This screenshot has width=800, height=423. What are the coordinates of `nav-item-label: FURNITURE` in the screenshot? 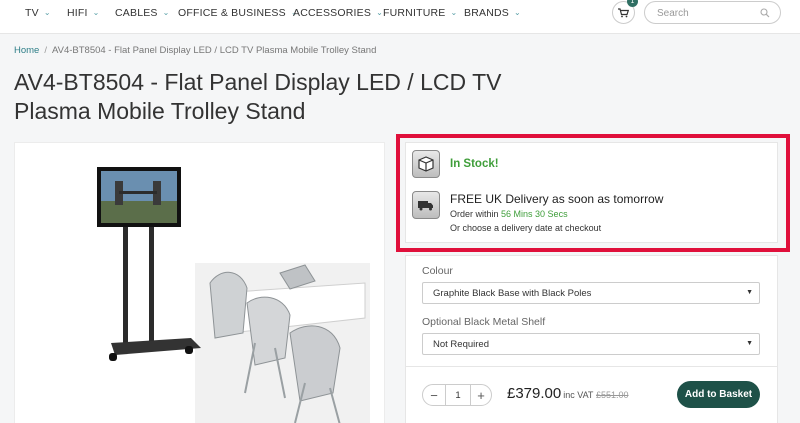 It's located at (414, 13).